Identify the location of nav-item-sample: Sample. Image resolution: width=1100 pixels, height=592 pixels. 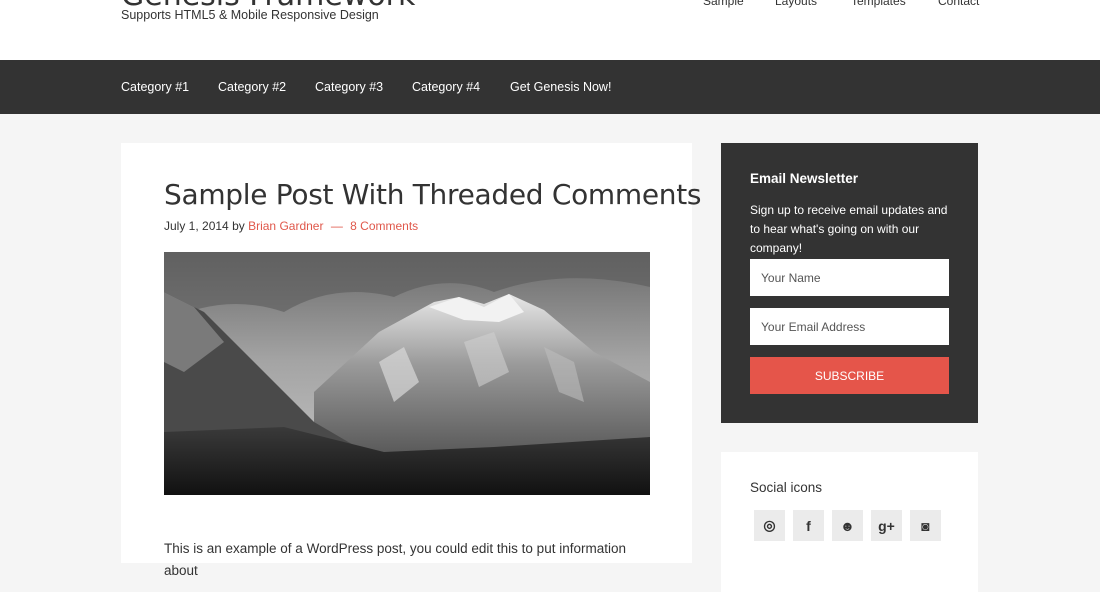
(723, 4).